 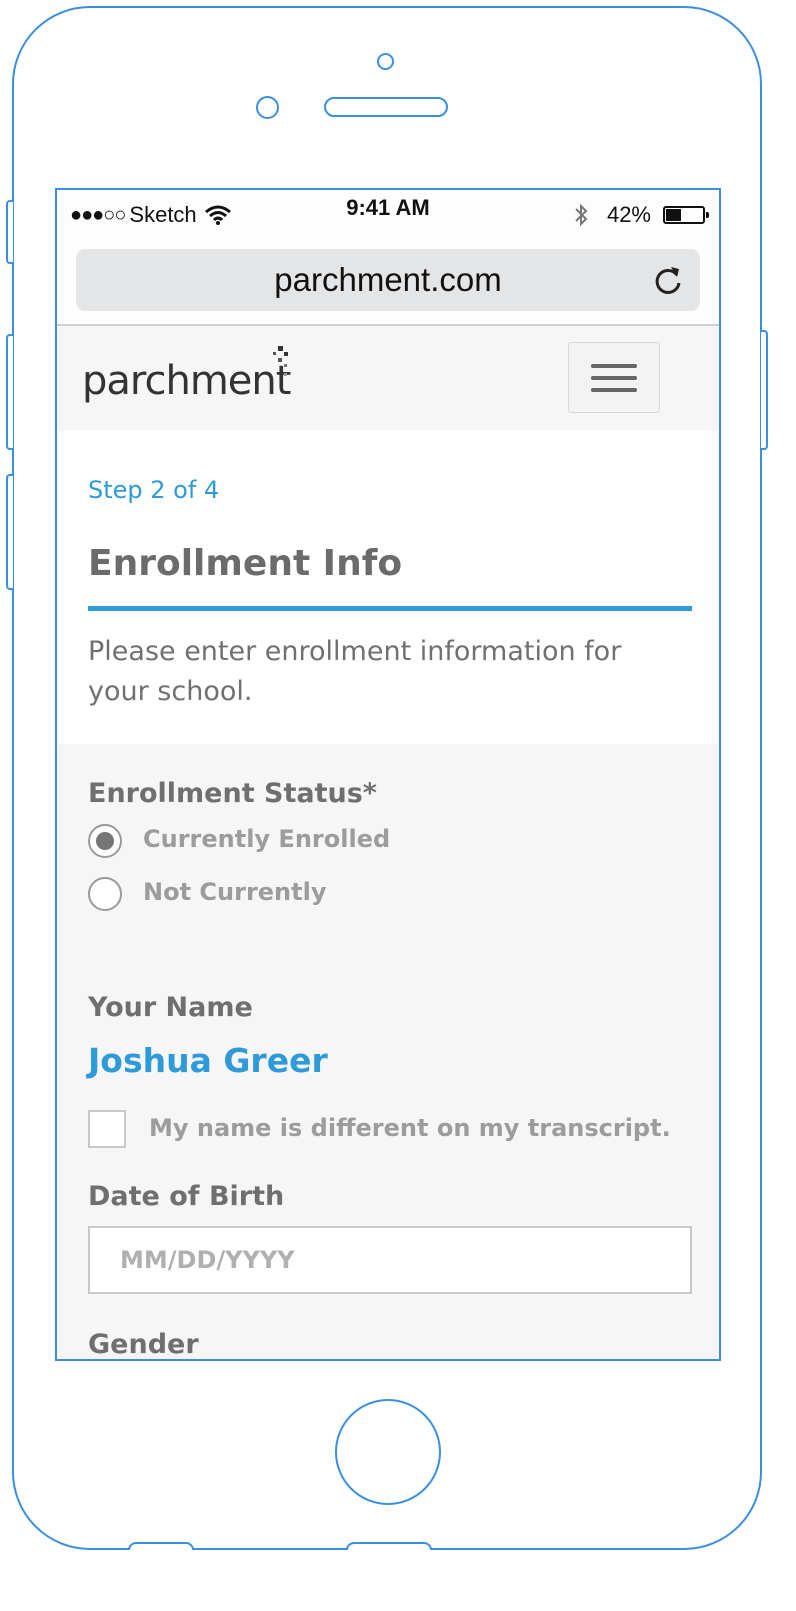 What do you see at coordinates (186, 381) in the screenshot?
I see `logo-text: parchment` at bounding box center [186, 381].